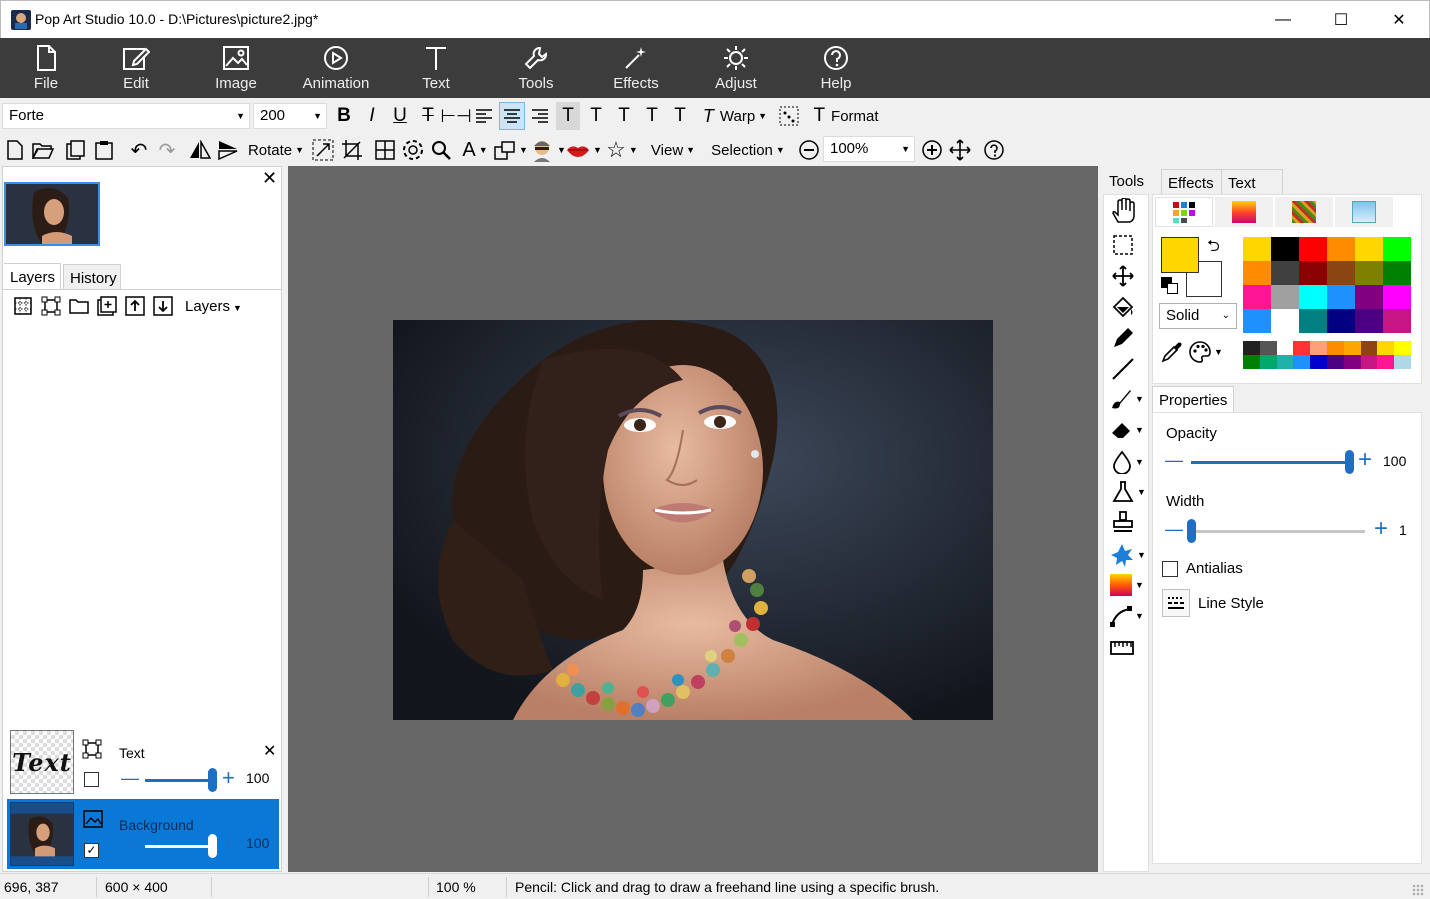  Describe the element at coordinates (736, 68) in the screenshot. I see `ribbon-adjust: Adjust` at that location.